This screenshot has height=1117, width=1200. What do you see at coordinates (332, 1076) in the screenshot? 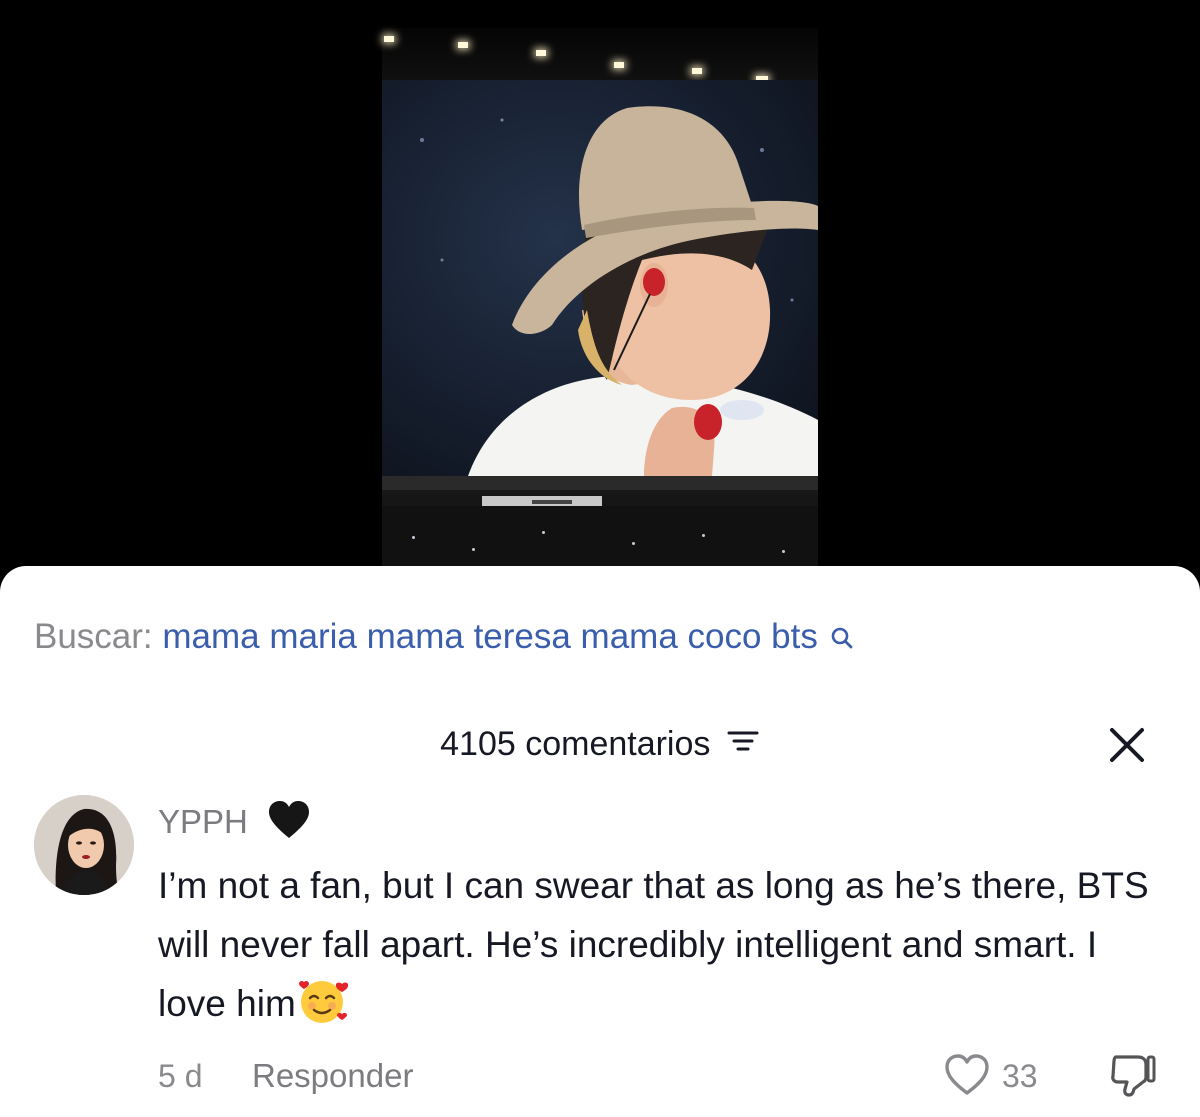
I see `reply-button: Responder` at bounding box center [332, 1076].